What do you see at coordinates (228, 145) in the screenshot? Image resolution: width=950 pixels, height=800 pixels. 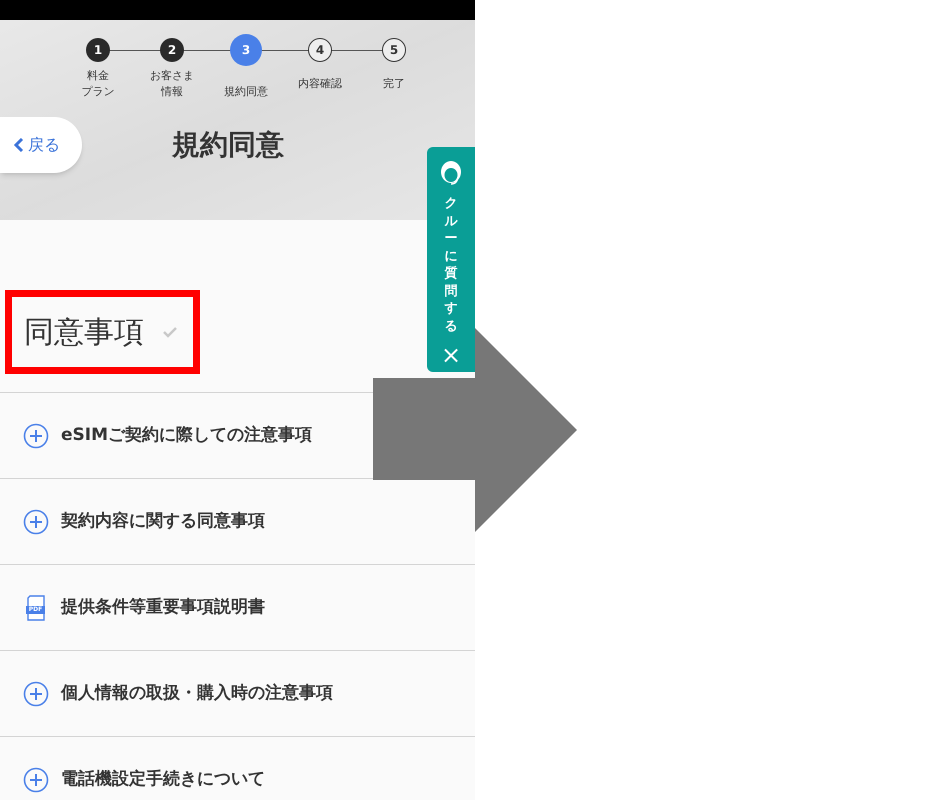 I see `page-title: 規約同意` at bounding box center [228, 145].